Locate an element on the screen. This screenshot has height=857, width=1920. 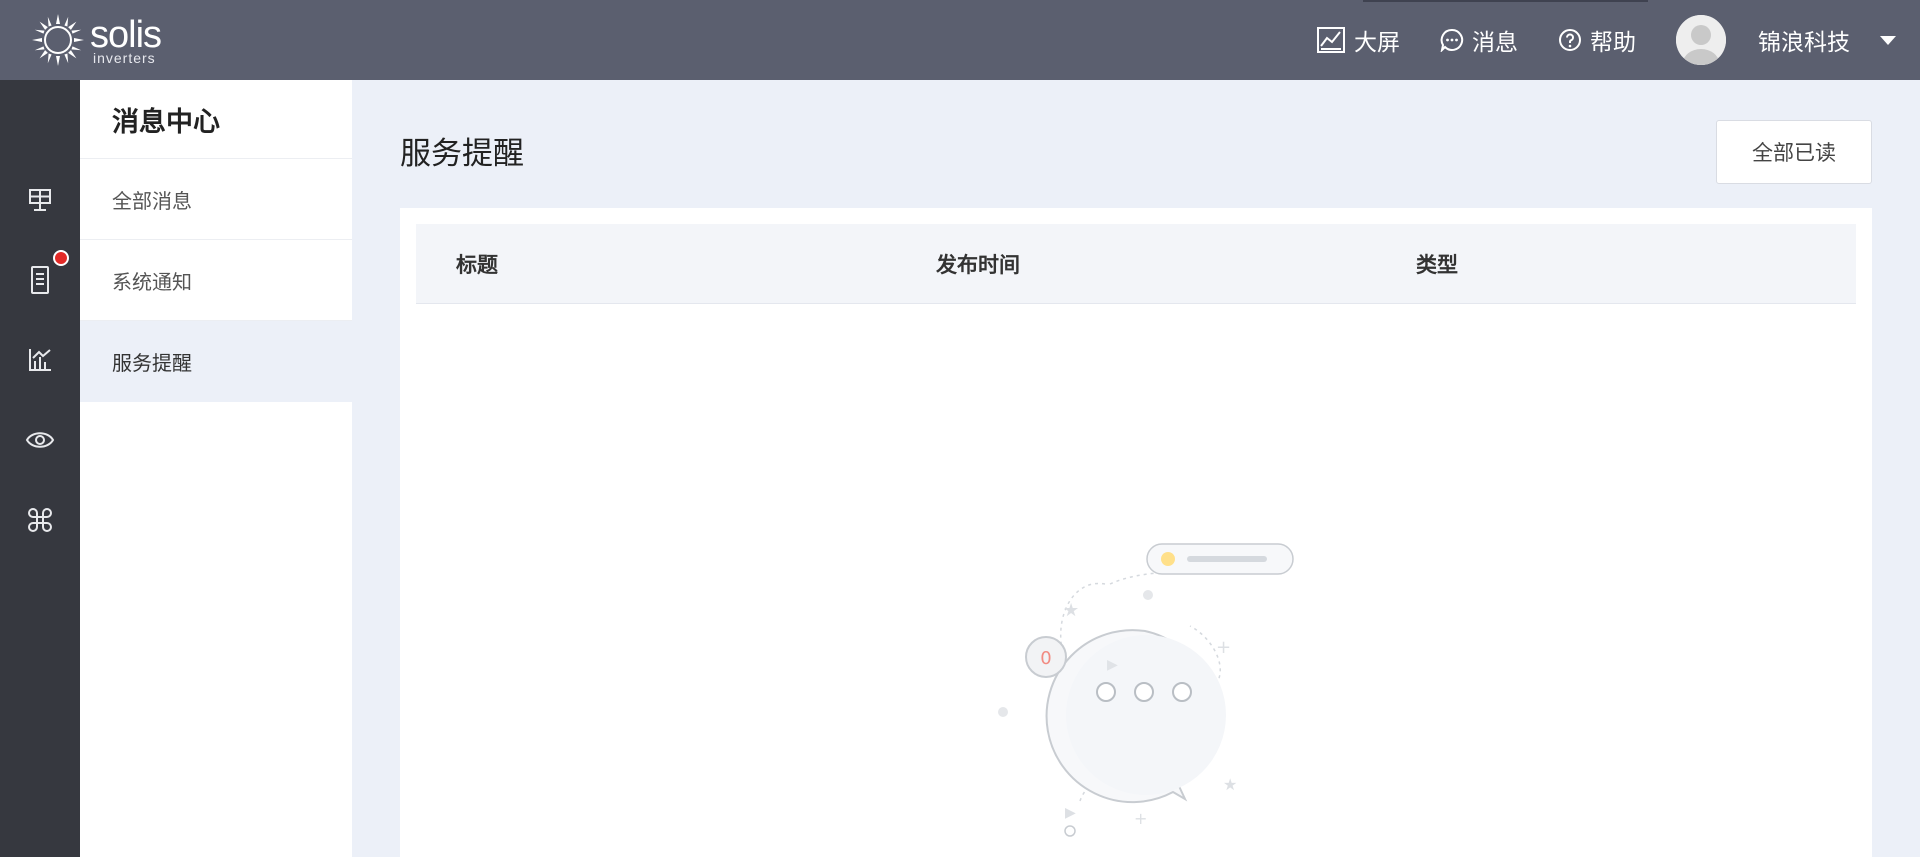
nav-big-screen-label: 大屏 is located at coordinates (1377, 43).